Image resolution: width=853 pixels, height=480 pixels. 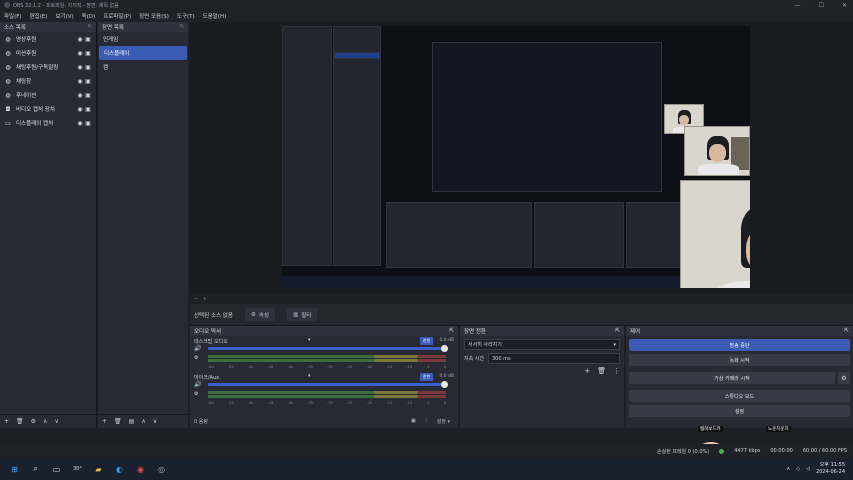 What do you see at coordinates (56, 469) in the screenshot?
I see `task-view-icon: ▭` at bounding box center [56, 469].